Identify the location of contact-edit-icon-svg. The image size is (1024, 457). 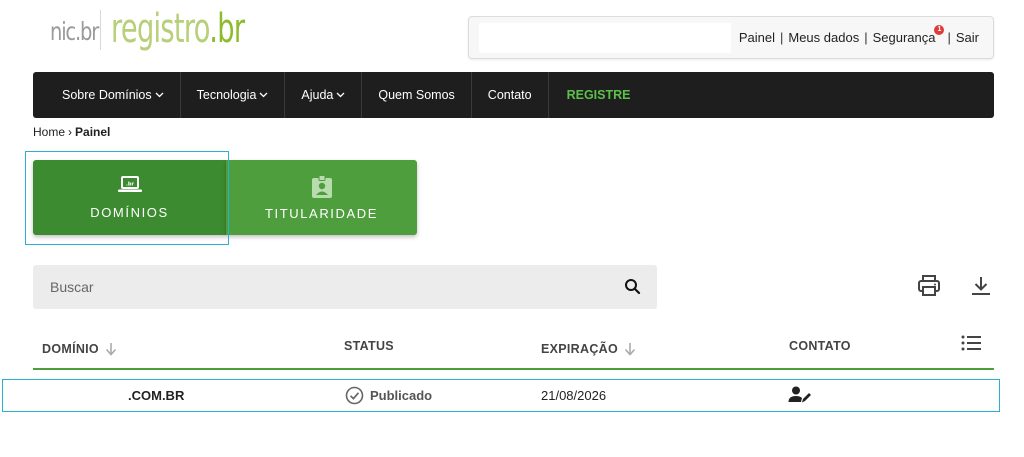
(799, 394).